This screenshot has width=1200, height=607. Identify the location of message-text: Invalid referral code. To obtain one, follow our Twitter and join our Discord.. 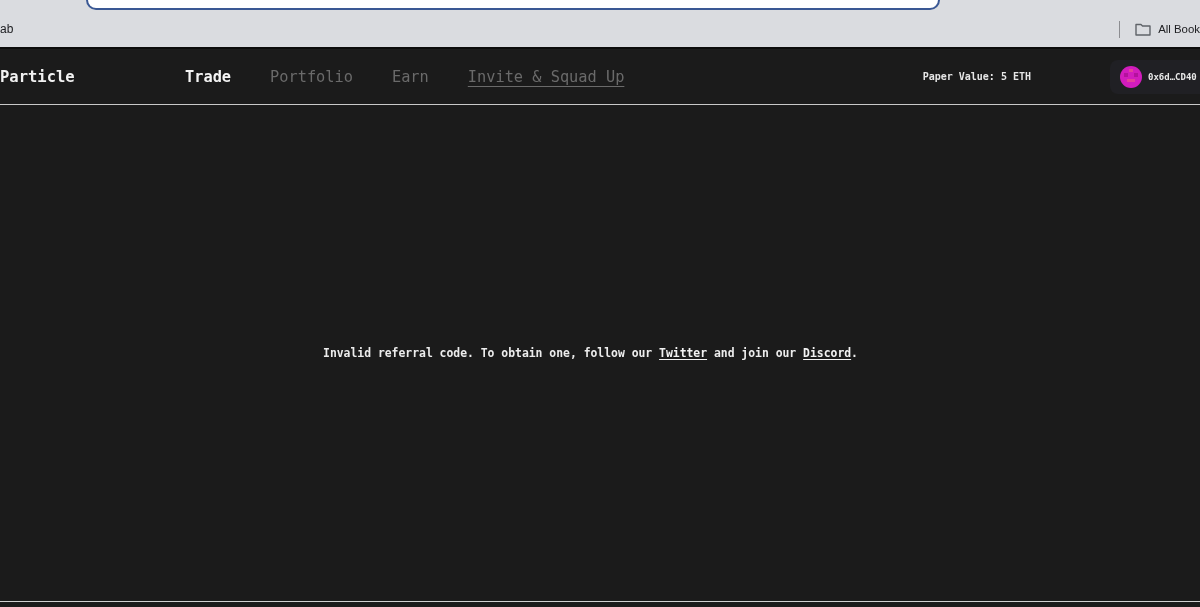
(590, 353).